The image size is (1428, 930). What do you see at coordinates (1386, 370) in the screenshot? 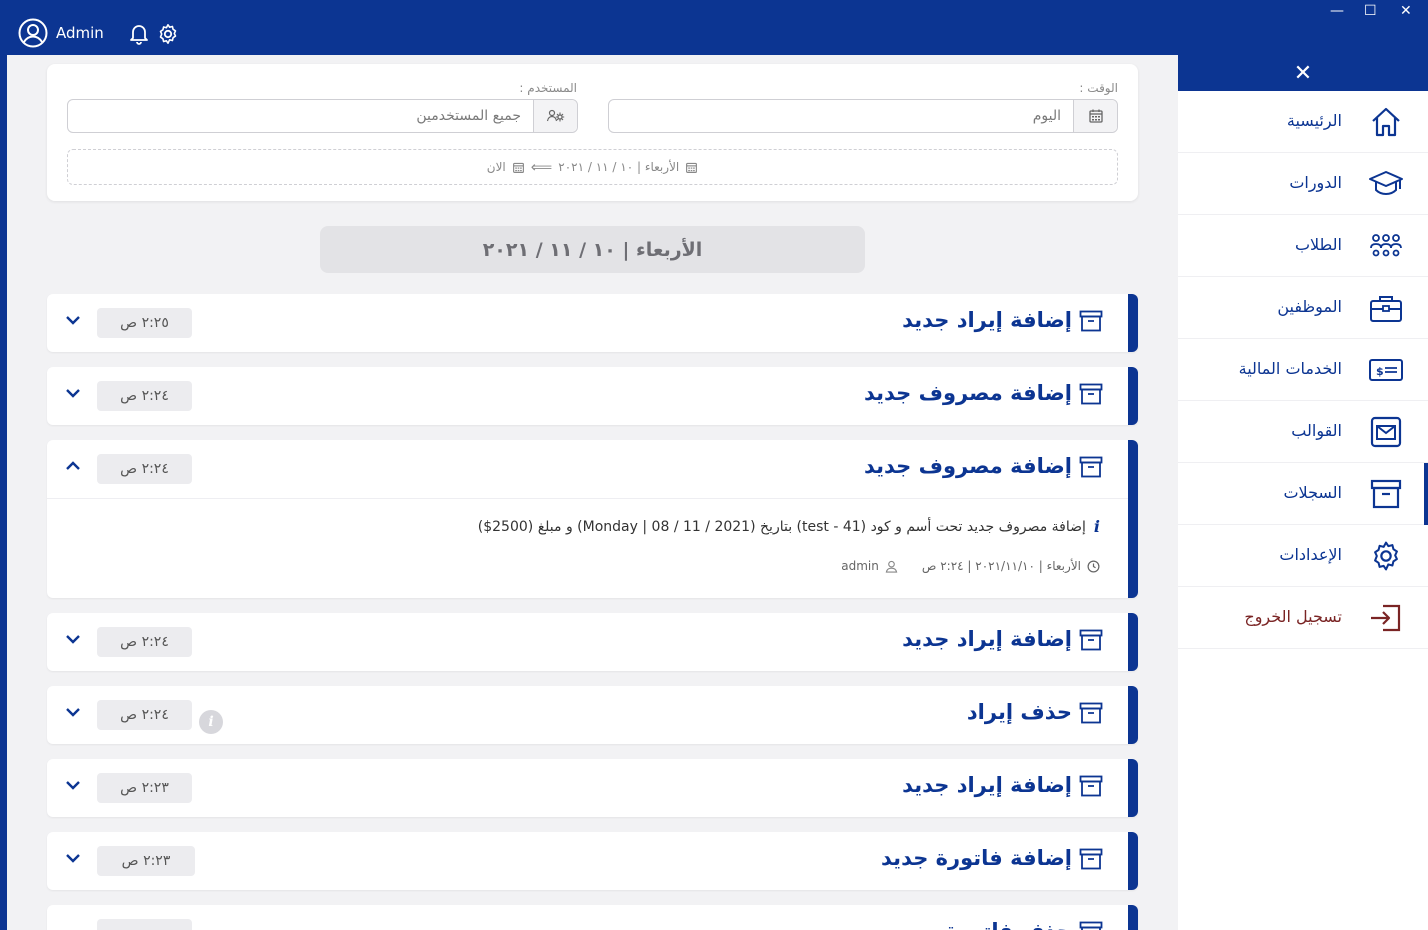
I see `money-icon: $` at bounding box center [1386, 370].